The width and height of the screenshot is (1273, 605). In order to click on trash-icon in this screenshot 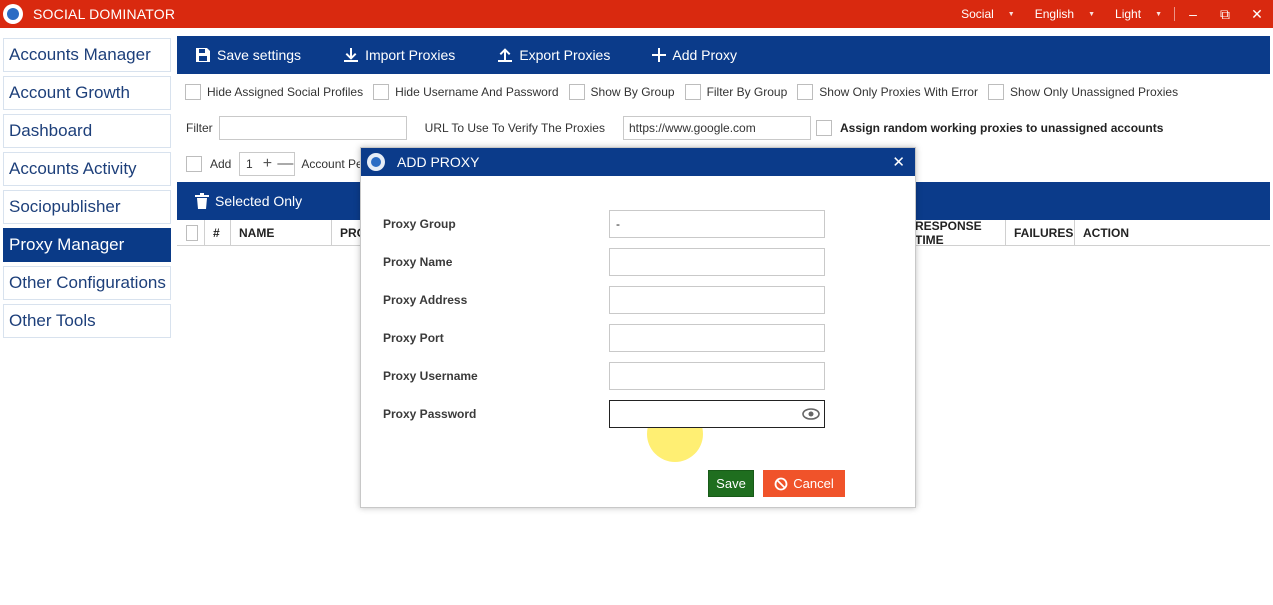, I will do `click(202, 201)`.